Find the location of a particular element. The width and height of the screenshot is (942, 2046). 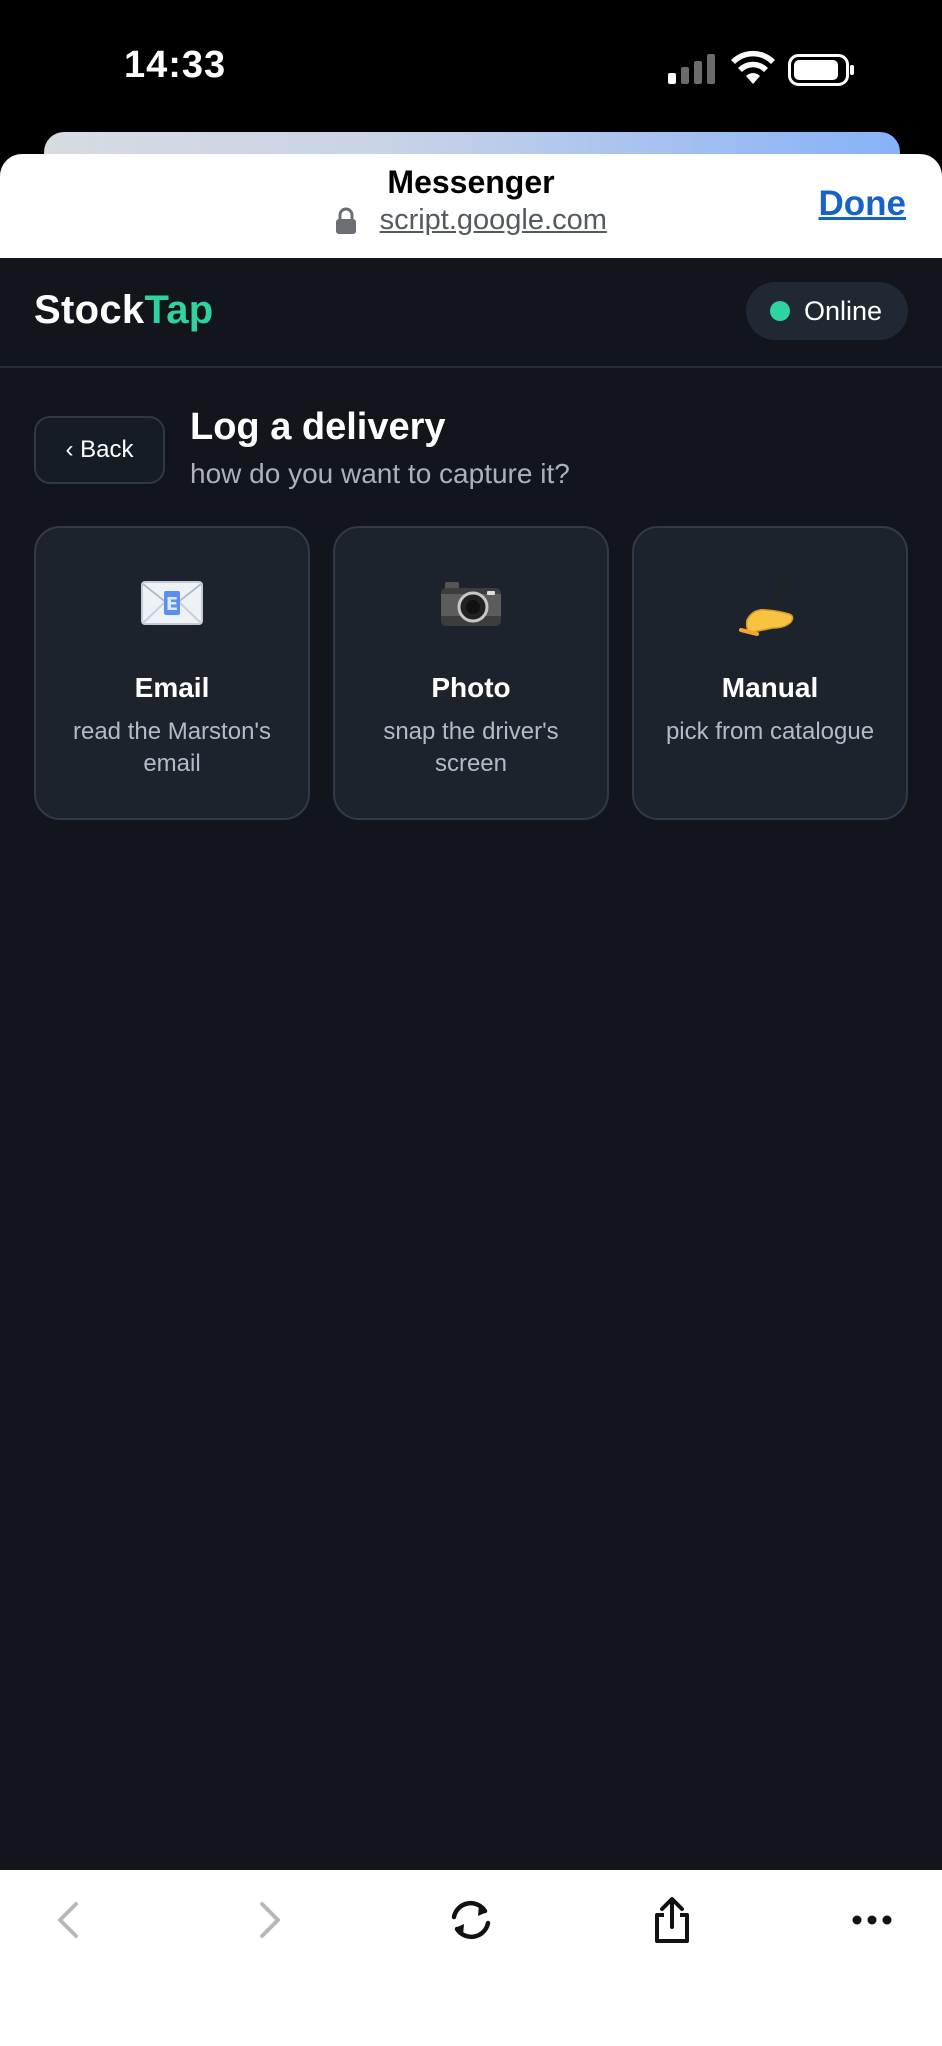

online-status-label: Online is located at coordinates (843, 310).